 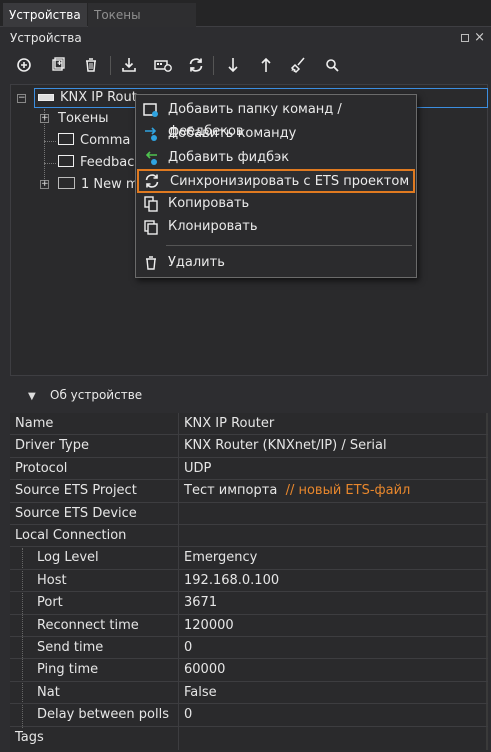 I want to click on search-icon, so click(x=332, y=65).